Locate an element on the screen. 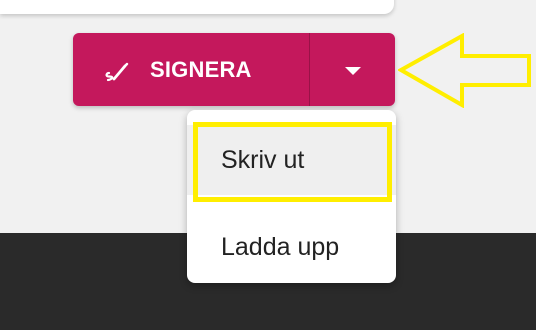  sign-button-label: SIGNERA is located at coordinates (201, 69).